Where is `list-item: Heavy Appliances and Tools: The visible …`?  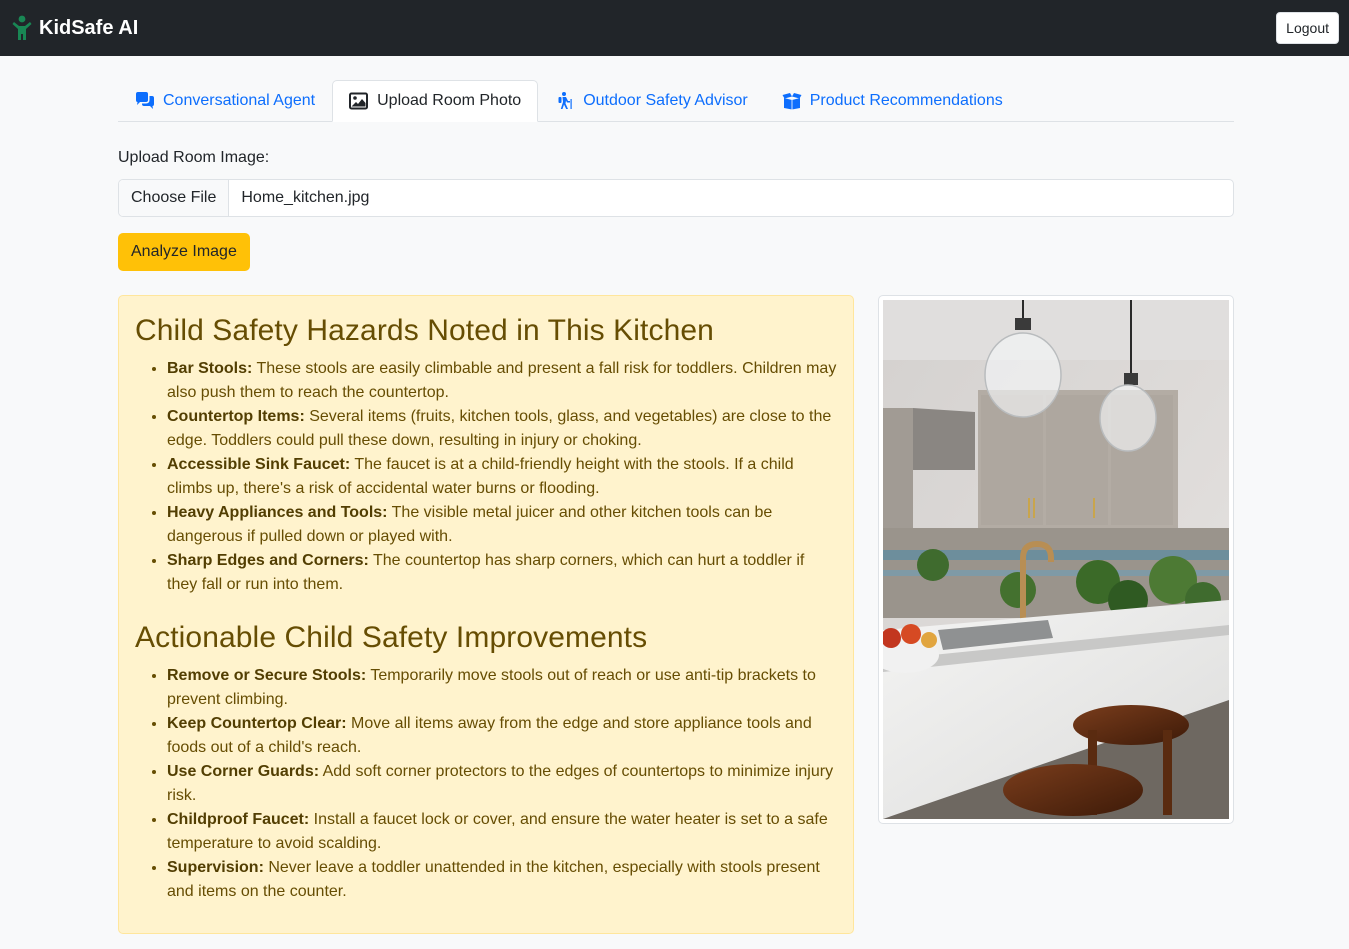
list-item: Heavy Appliances and Tools: The visible … is located at coordinates (502, 525).